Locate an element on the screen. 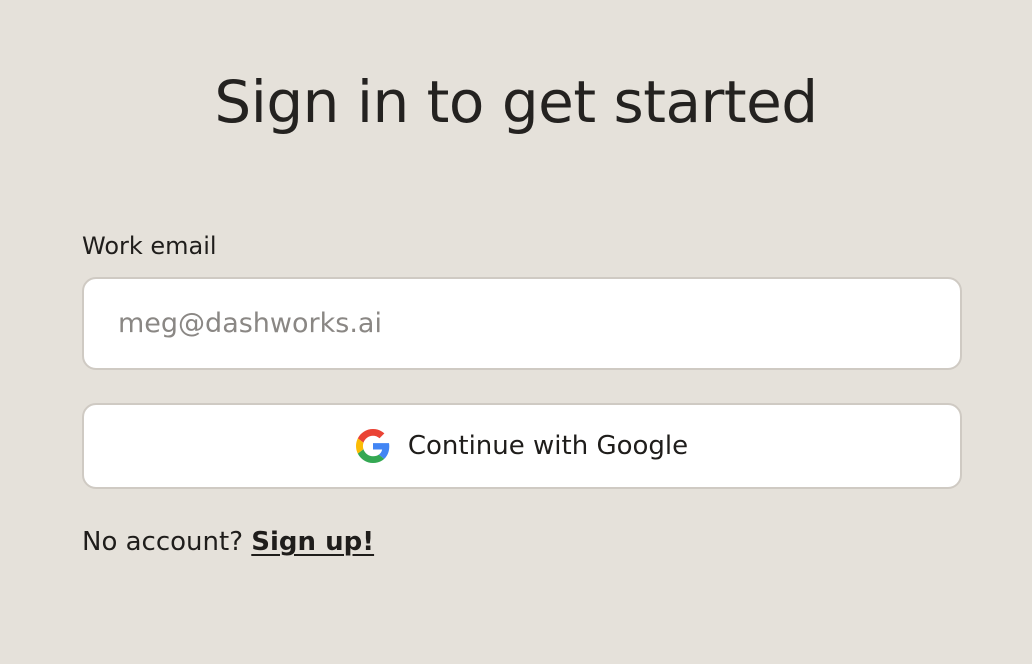 The height and width of the screenshot is (664, 1032). signup-prompt: No account? Sign up! is located at coordinates (228, 542).